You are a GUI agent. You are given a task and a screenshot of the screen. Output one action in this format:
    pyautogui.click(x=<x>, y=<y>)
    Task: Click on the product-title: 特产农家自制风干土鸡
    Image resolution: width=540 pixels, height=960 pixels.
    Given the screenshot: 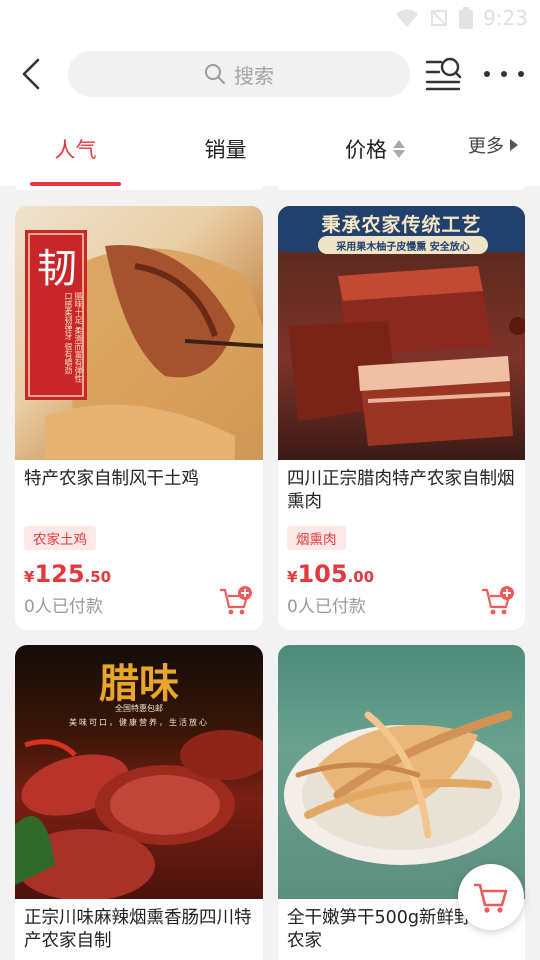 What is the action you would take?
    pyautogui.click(x=111, y=479)
    